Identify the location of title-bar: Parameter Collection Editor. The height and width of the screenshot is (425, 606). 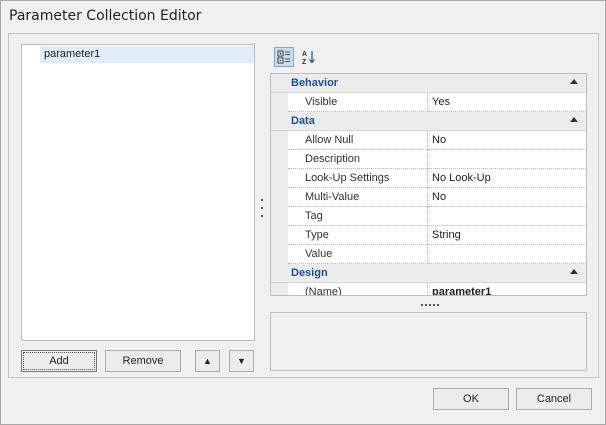
(303, 17).